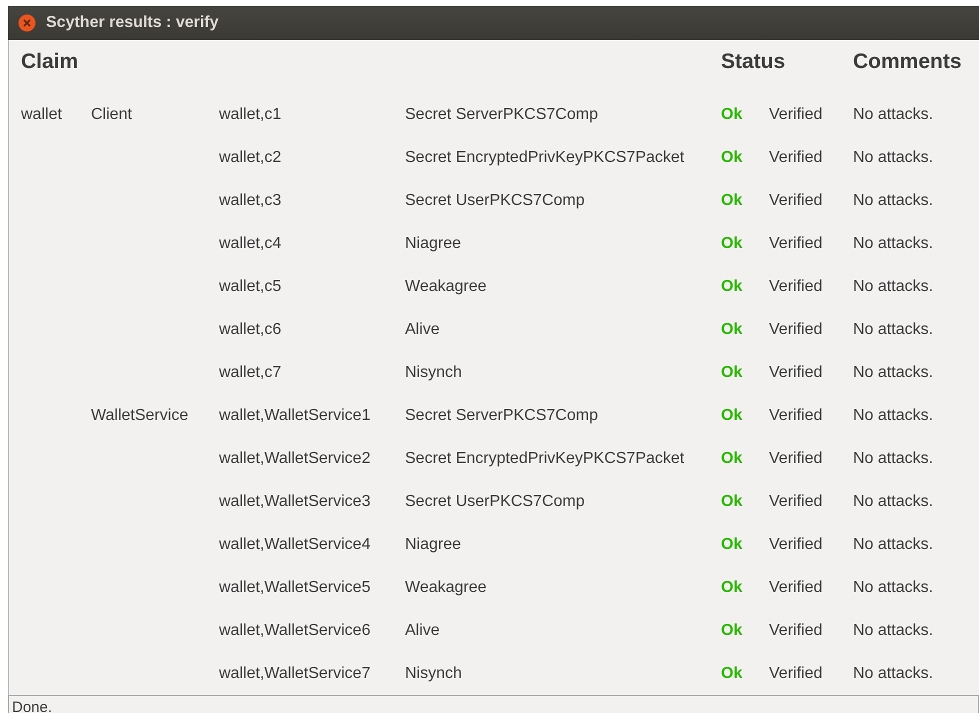 This screenshot has width=979, height=713. What do you see at coordinates (753, 62) in the screenshot?
I see `column-header: Status` at bounding box center [753, 62].